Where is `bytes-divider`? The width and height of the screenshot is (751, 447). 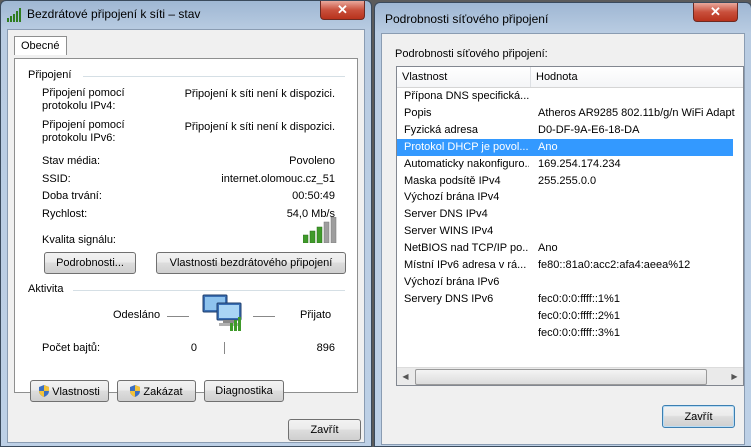 bytes-divider is located at coordinates (224, 348).